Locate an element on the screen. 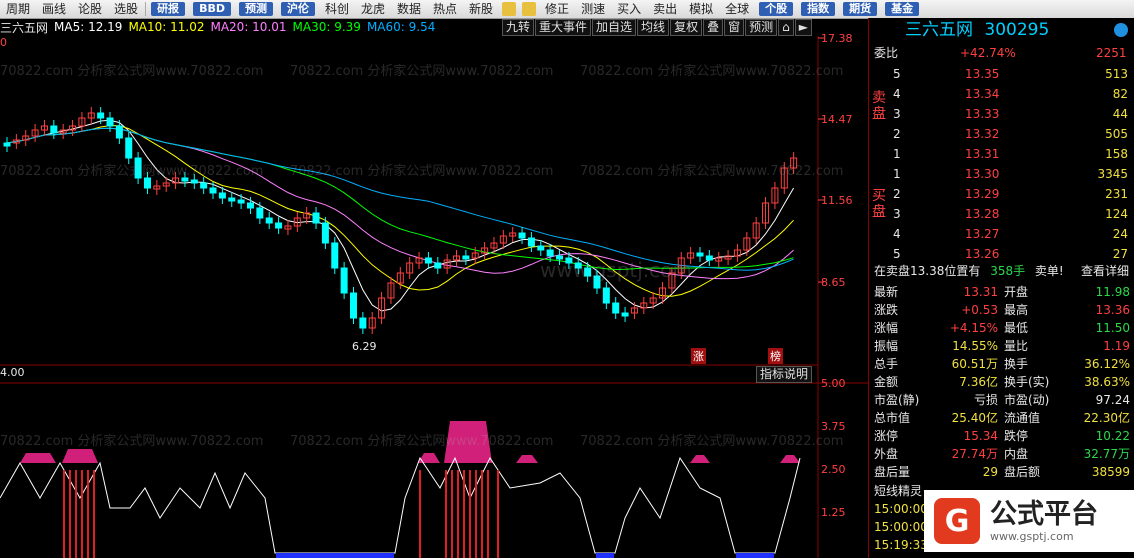 The image size is (1134, 558). book-price: 13.28 is located at coordinates (982, 214).